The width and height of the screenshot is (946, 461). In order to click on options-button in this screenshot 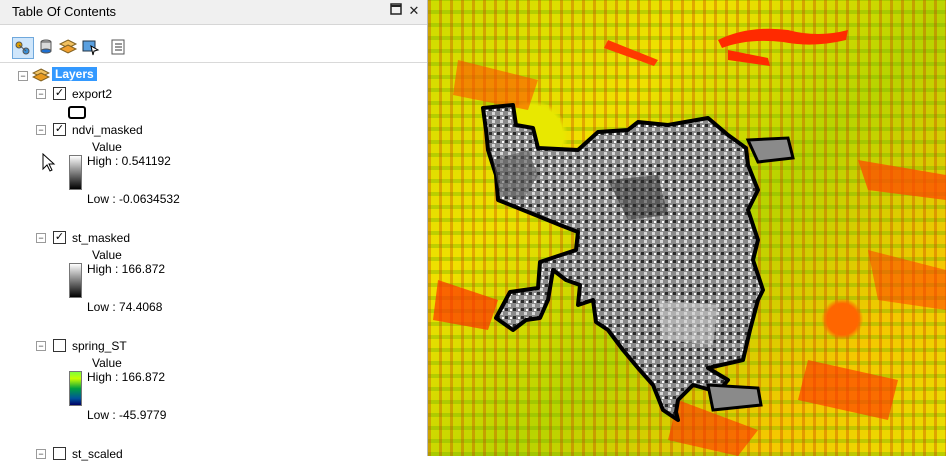, I will do `click(119, 48)`.